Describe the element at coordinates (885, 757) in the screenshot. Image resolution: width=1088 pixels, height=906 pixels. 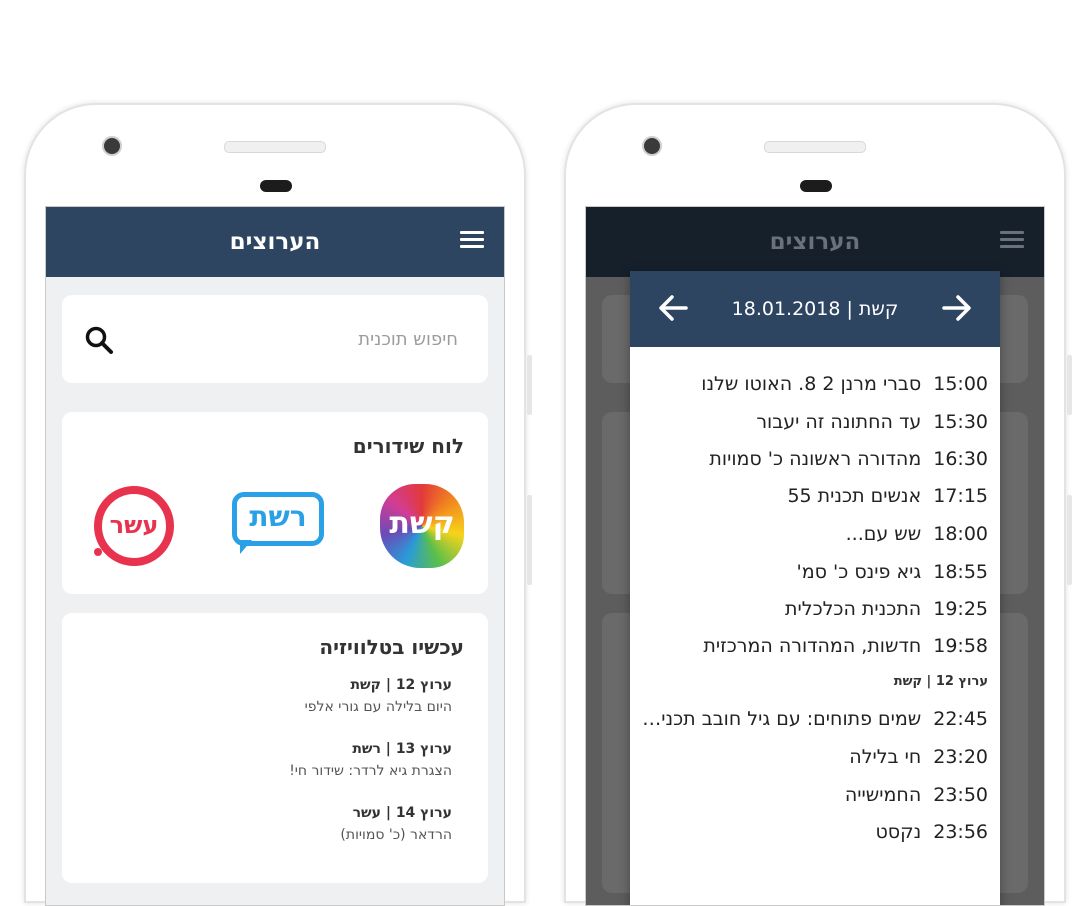
I see `program-name: חי בלילה` at that location.